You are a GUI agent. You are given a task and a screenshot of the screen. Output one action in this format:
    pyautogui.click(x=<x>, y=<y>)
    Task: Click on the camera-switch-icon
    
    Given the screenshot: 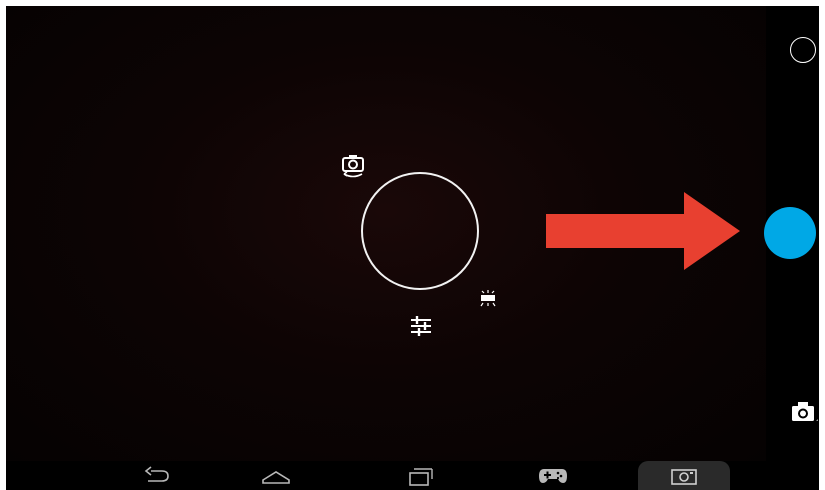 What is the action you would take?
    pyautogui.click(x=353, y=166)
    